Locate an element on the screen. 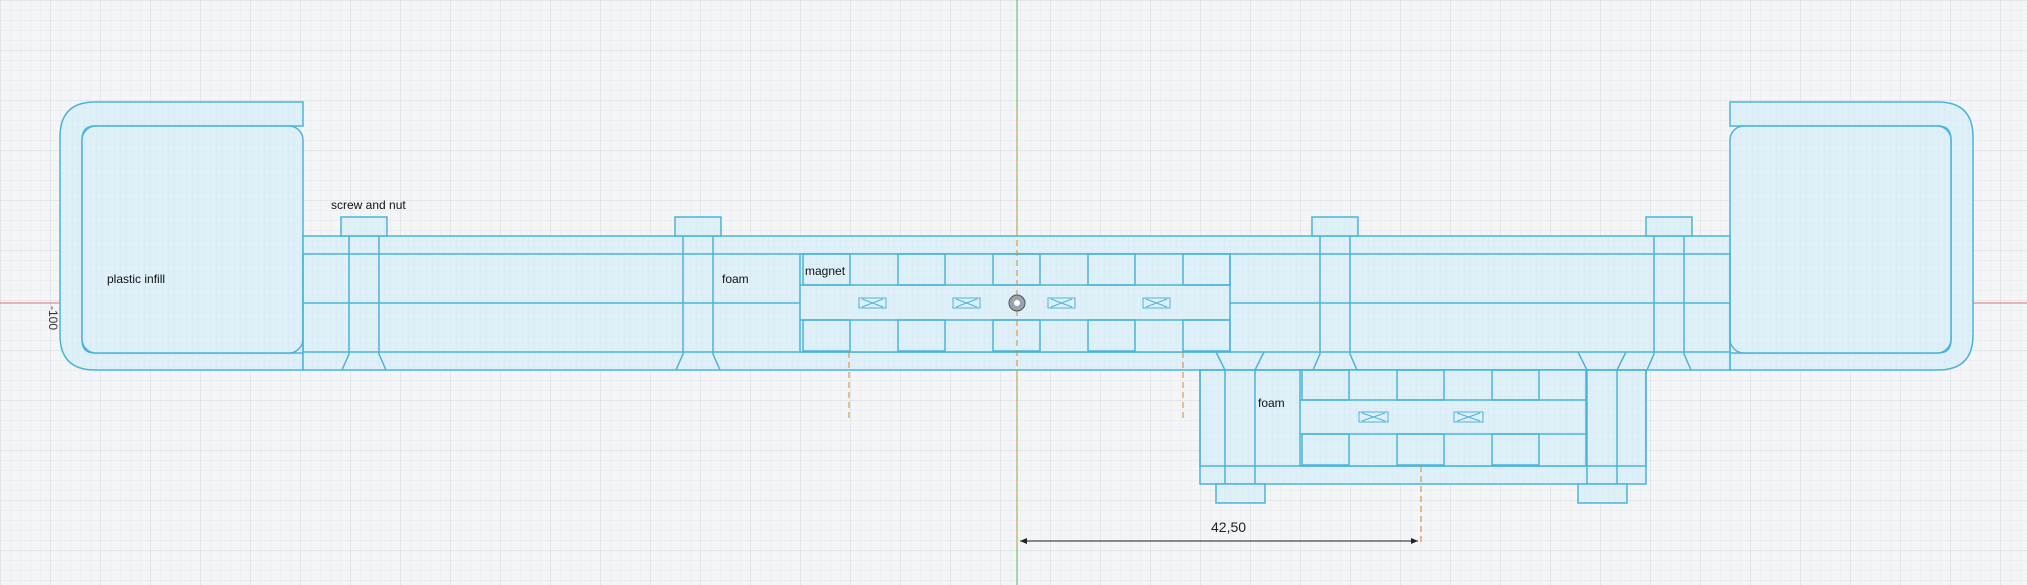 This screenshot has width=2027, height=585. origin-point-icon is located at coordinates (1017, 303).